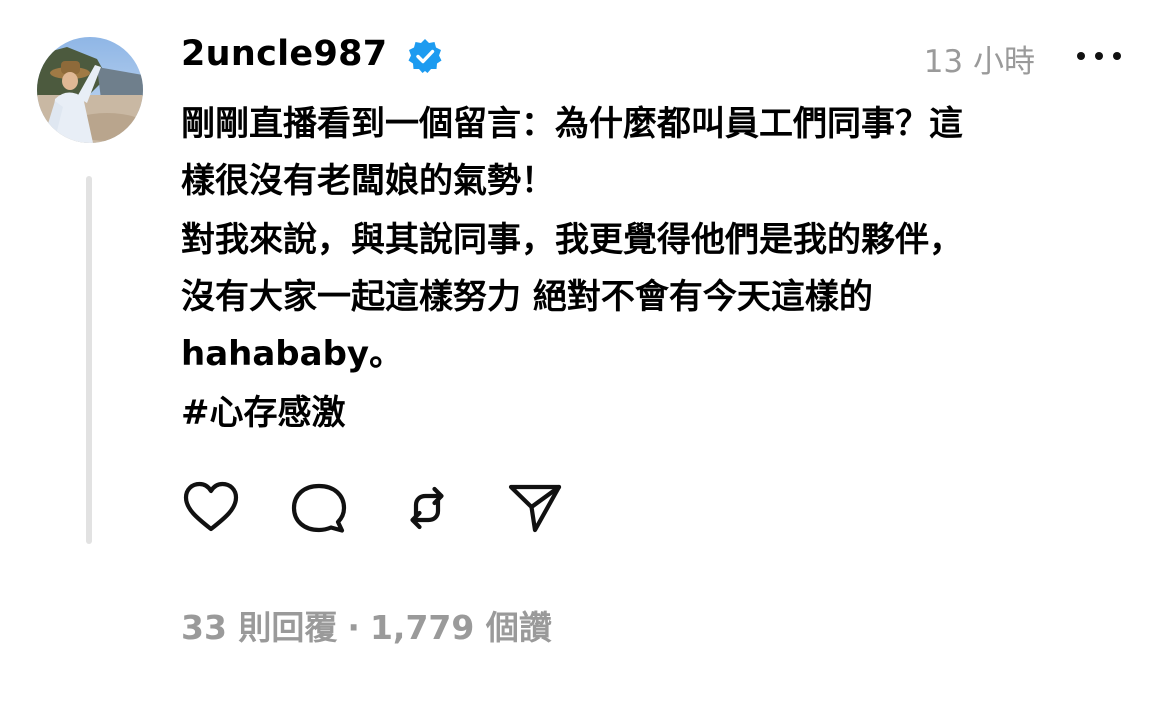  What do you see at coordinates (656, 56) in the screenshot?
I see `post-header: 2uncle987 13 小時` at bounding box center [656, 56].